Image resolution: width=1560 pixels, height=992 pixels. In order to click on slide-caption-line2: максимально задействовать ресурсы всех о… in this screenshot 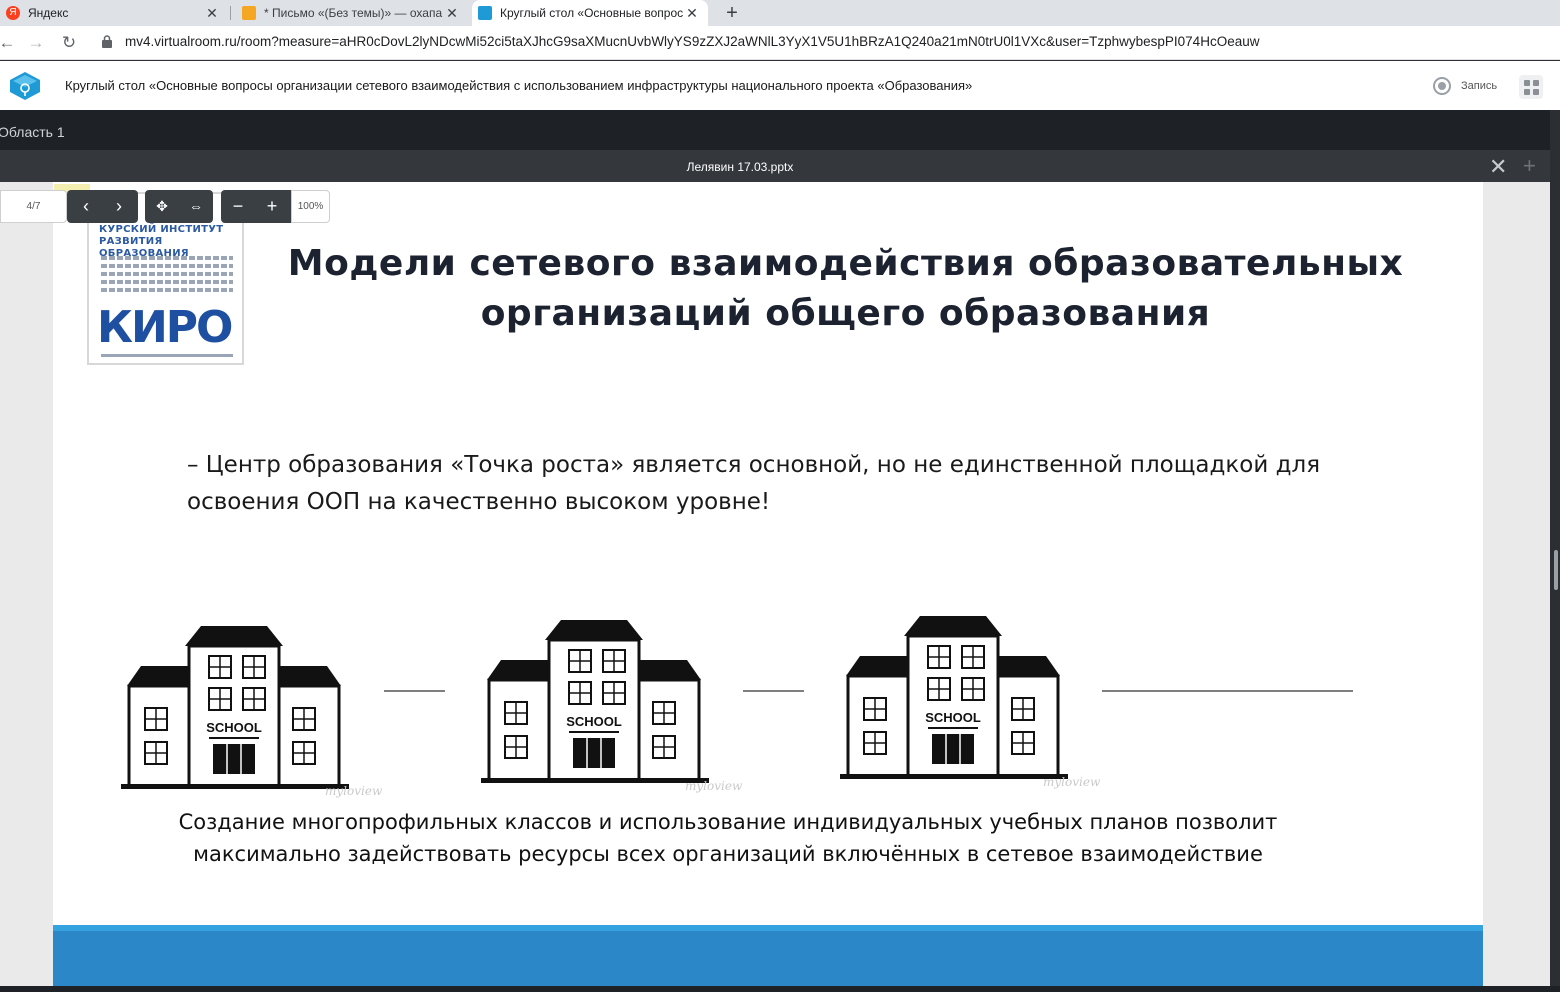, I will do `click(728, 854)`.